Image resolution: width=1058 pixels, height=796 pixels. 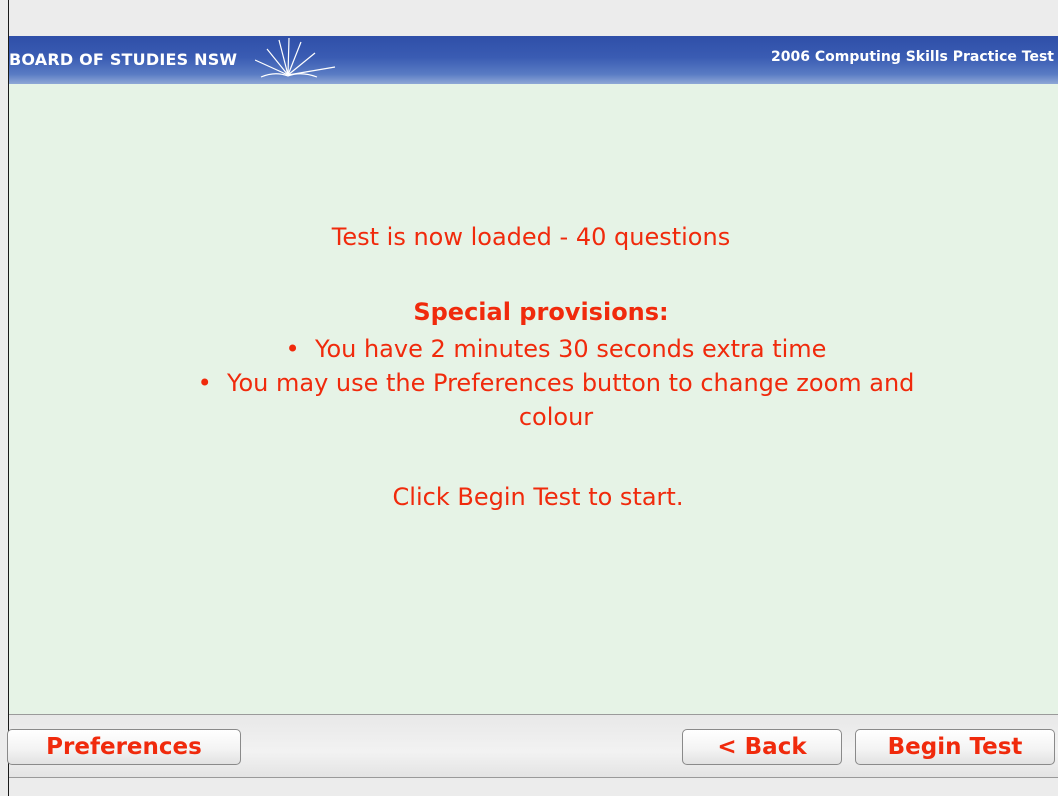 What do you see at coordinates (538, 497) in the screenshot?
I see `begin-test-instruction: Click Begin Test to start.` at bounding box center [538, 497].